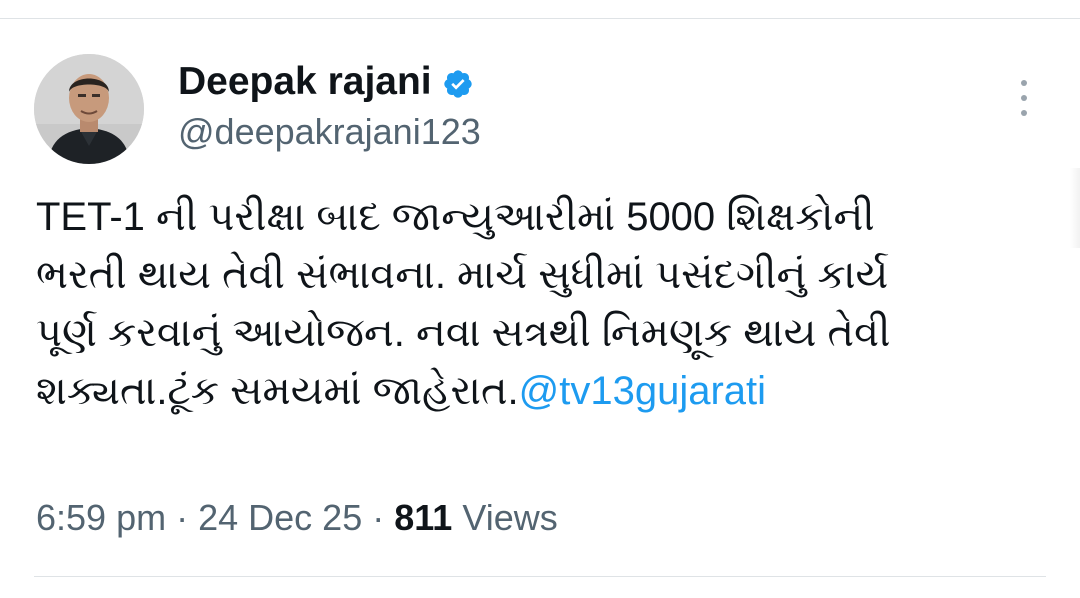  Describe the element at coordinates (305, 82) in the screenshot. I see `author-display-name: Deepak rajani` at that location.